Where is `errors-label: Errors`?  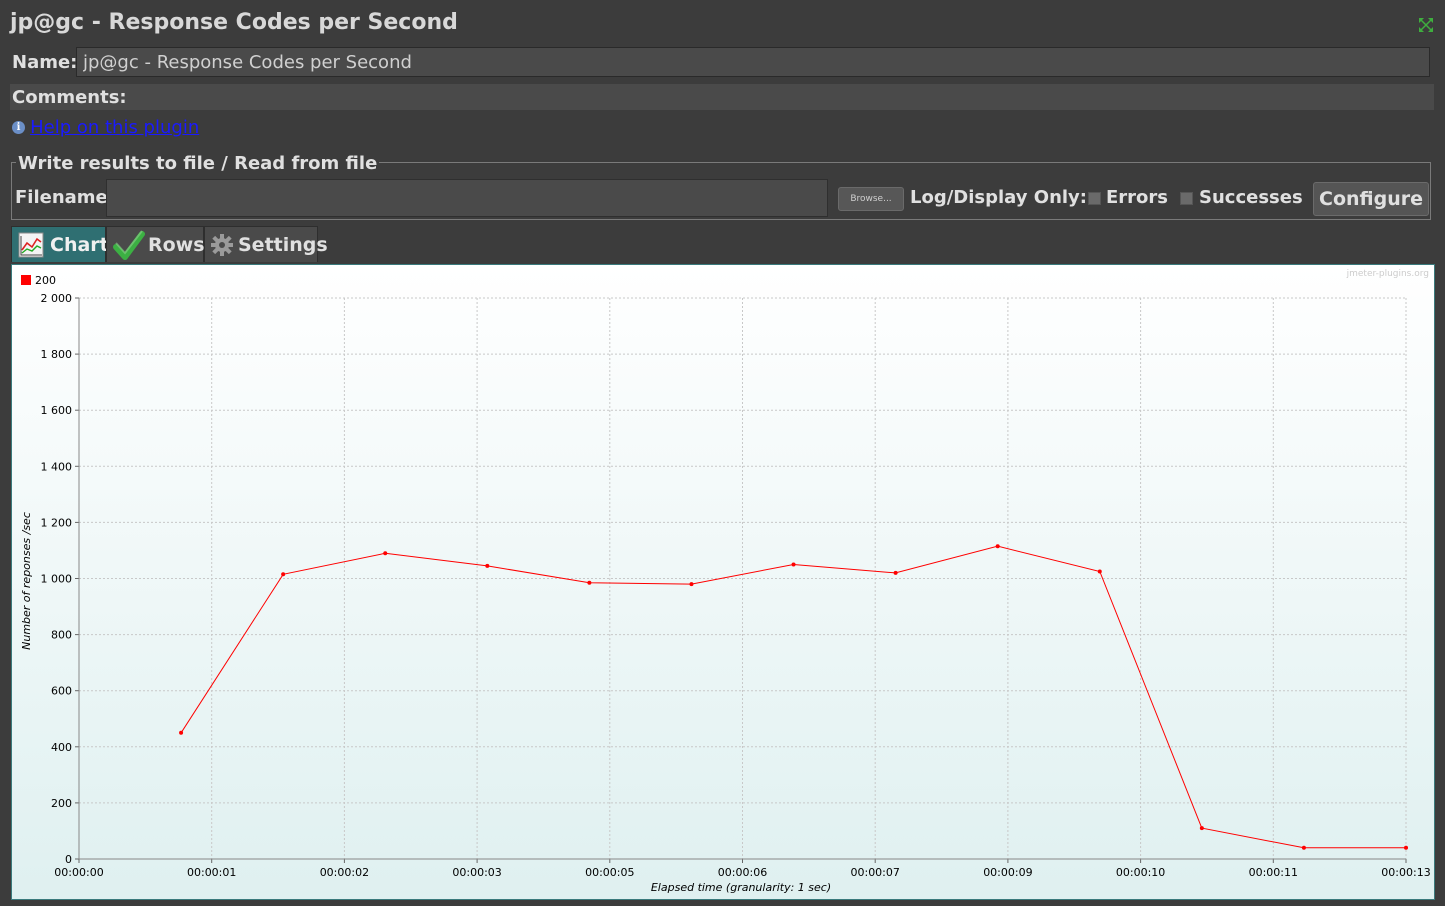
errors-label: Errors is located at coordinates (1137, 197).